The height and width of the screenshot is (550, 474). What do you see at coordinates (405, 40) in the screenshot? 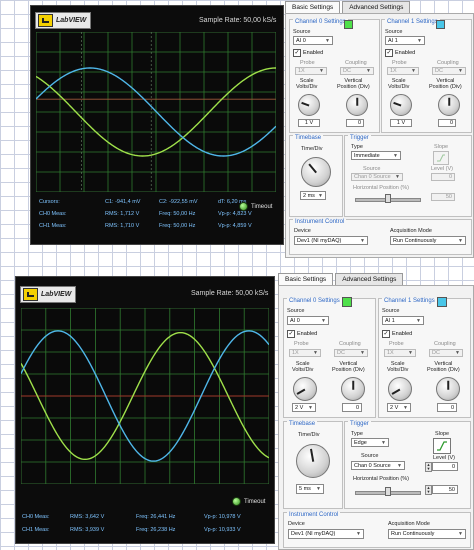
I see `top-ch1-source-select: AI 1 ▼` at bounding box center [405, 40].